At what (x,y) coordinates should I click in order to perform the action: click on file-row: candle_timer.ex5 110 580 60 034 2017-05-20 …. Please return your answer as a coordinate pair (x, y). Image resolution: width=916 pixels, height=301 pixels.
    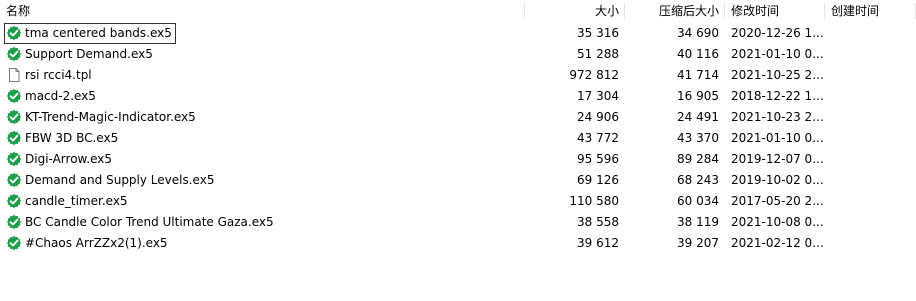
    Looking at the image, I should click on (458, 201).